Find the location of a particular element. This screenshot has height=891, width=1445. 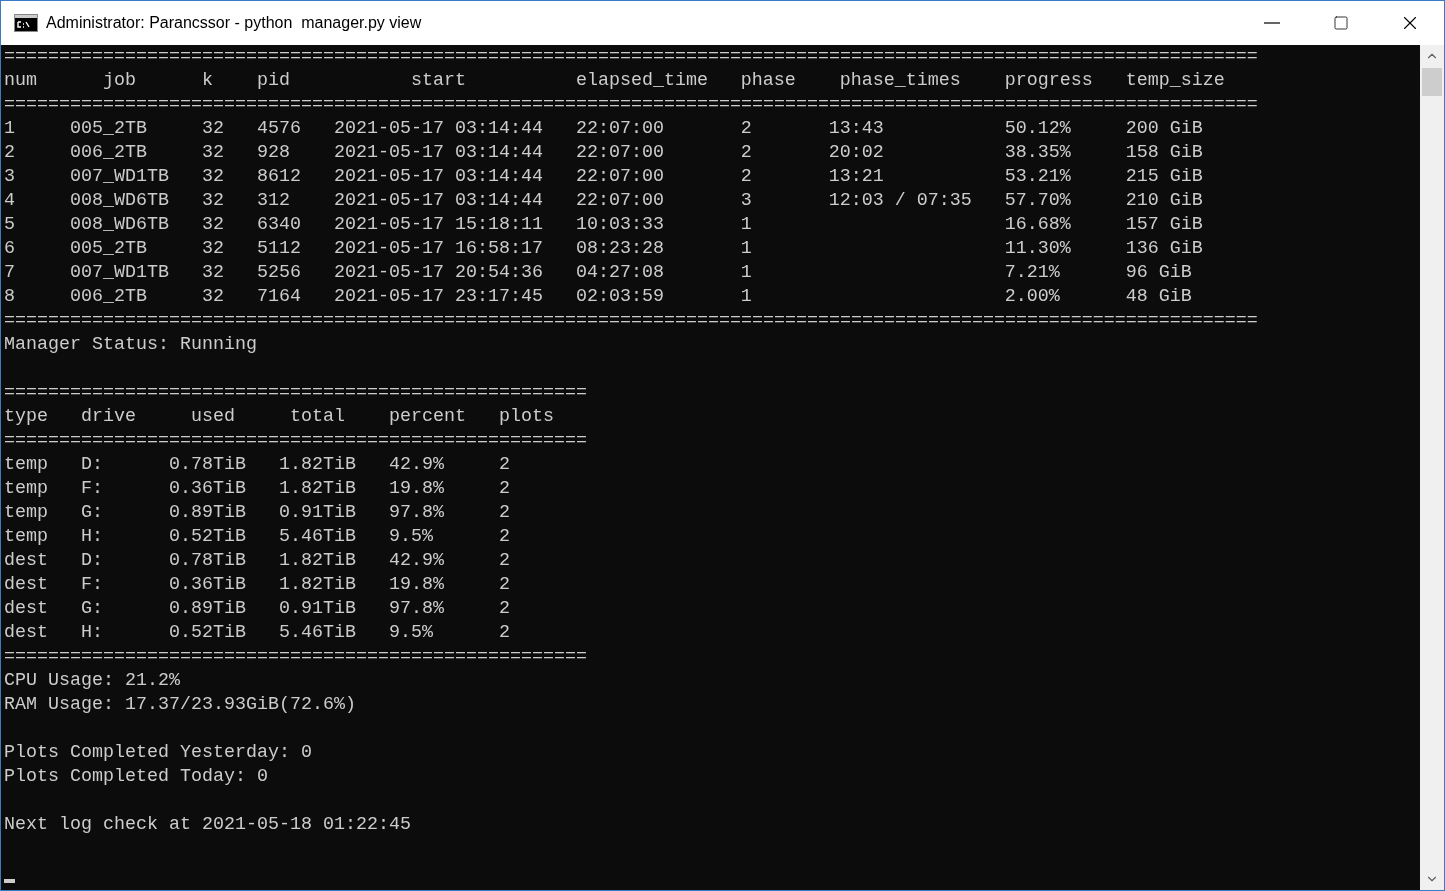

column-header: start is located at coordinates (437, 81).